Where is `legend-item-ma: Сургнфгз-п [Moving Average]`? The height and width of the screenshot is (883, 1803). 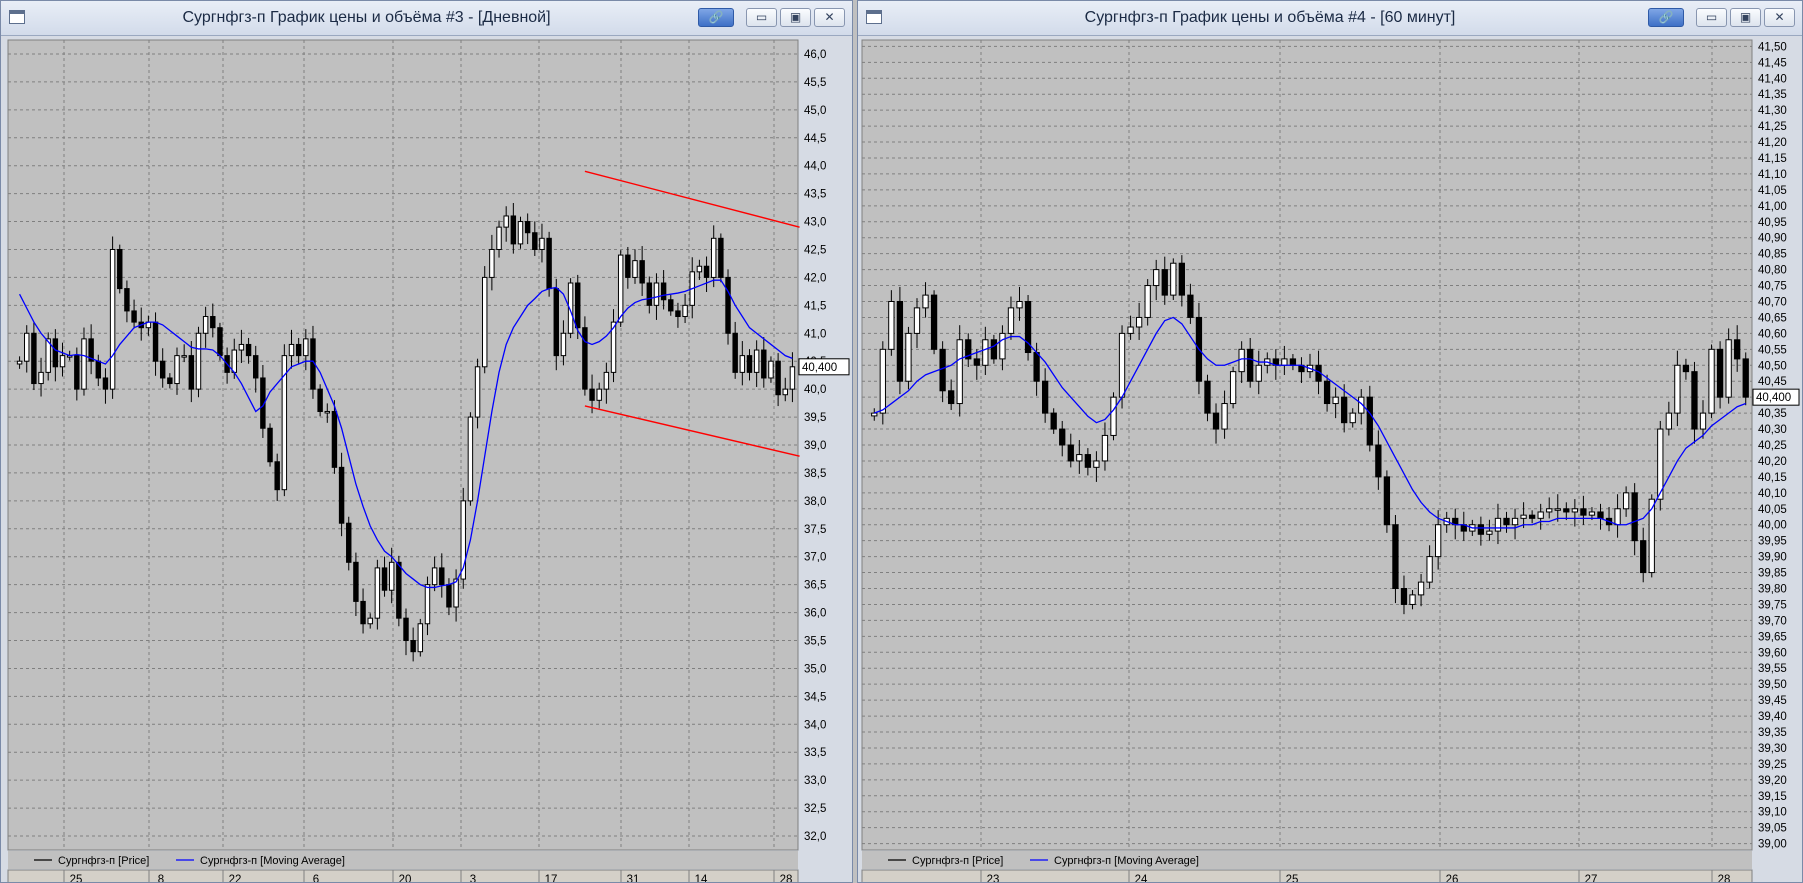
legend-item-ma: Сургнфгз-п [Moving Average] is located at coordinates (272, 861).